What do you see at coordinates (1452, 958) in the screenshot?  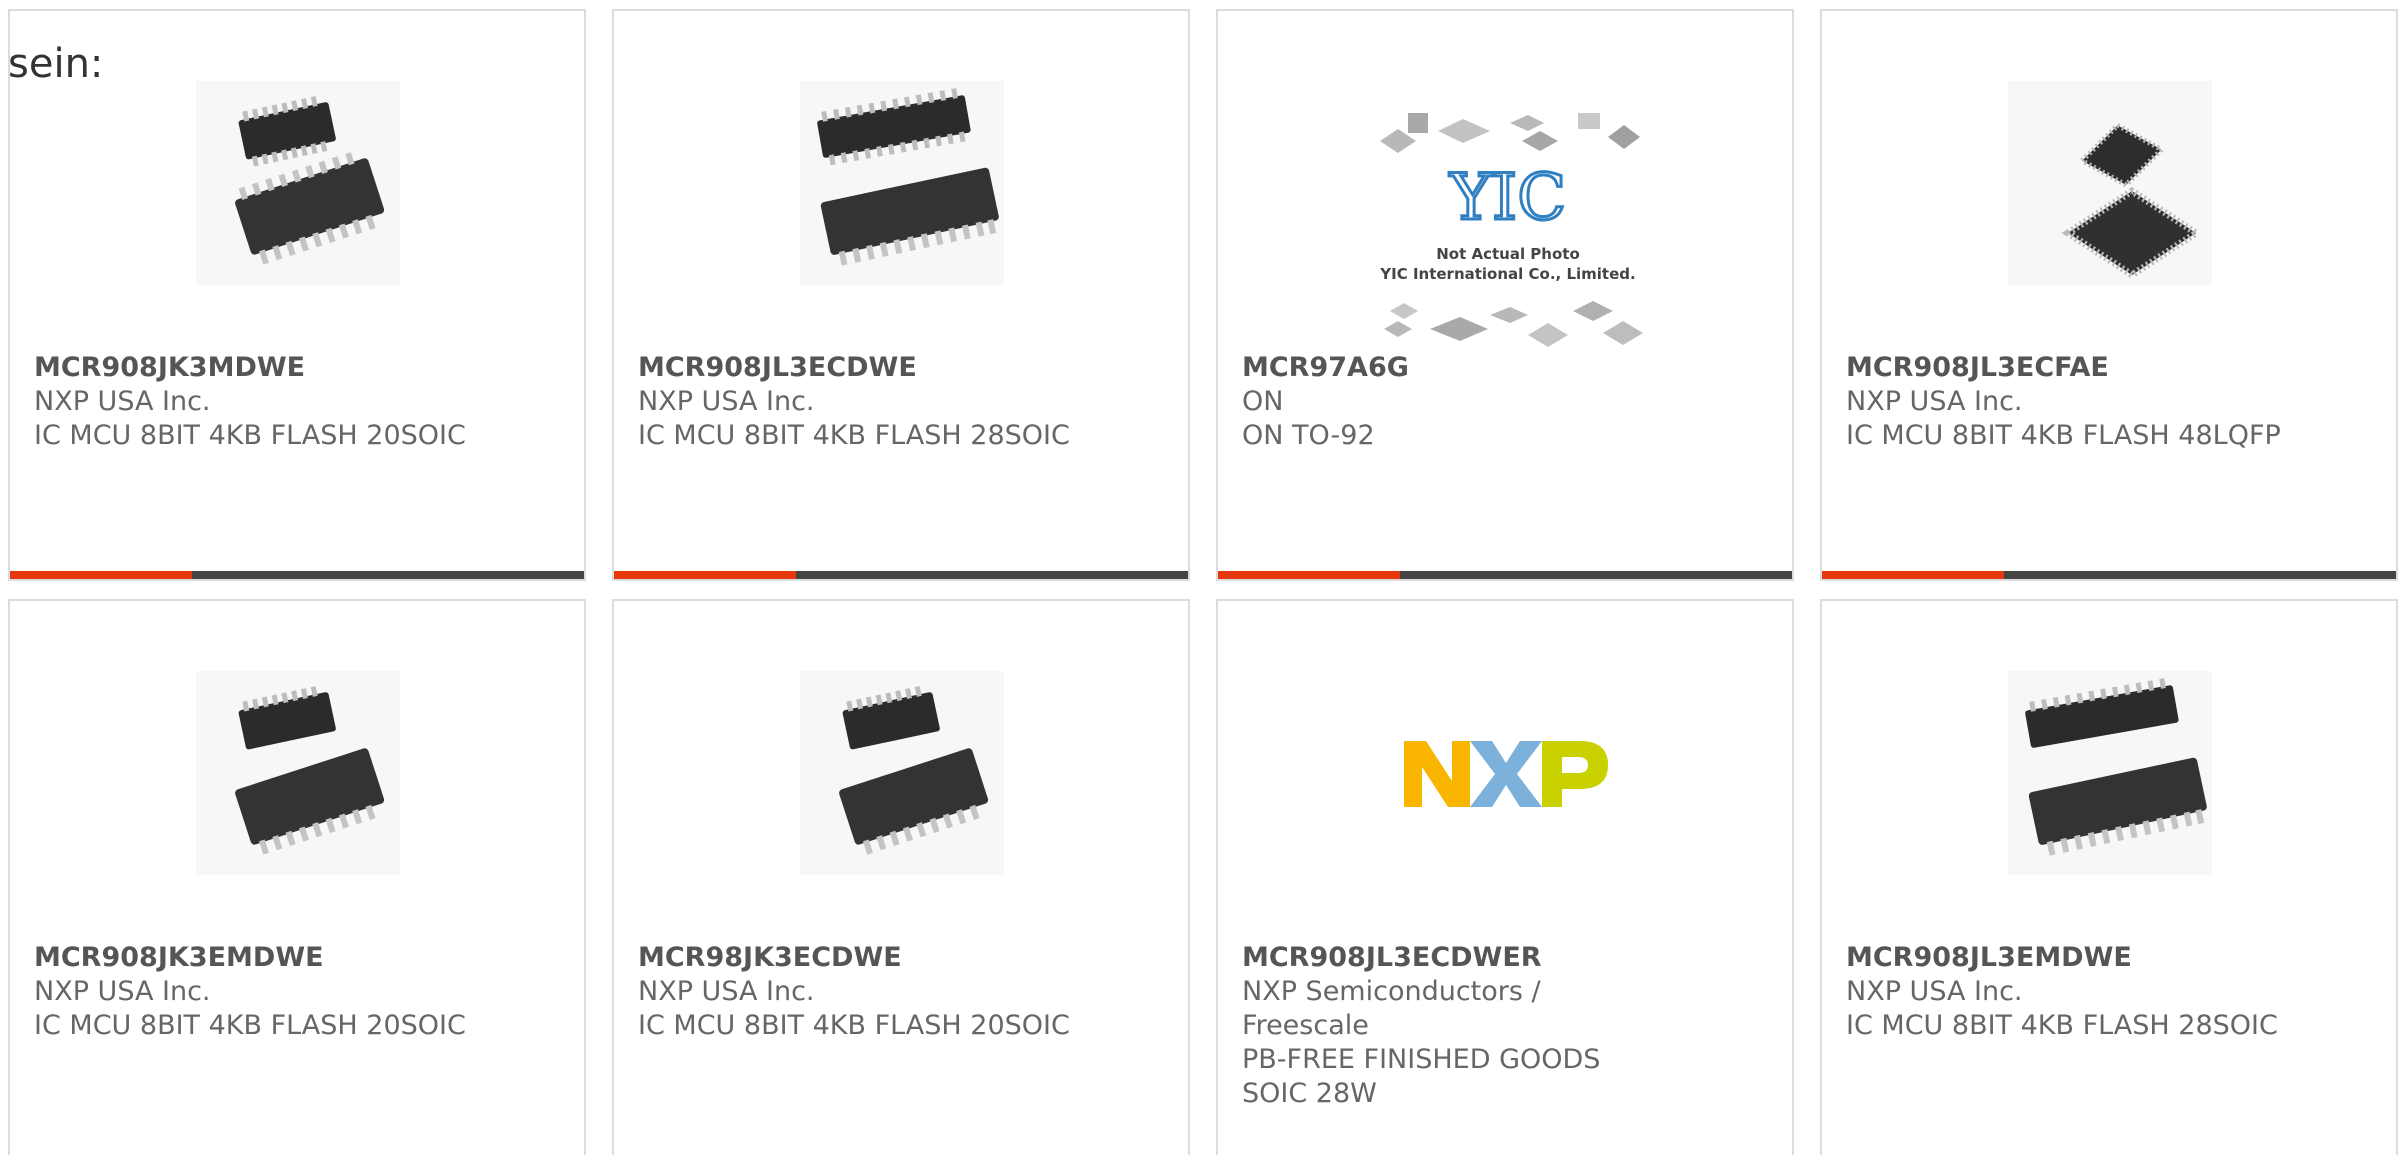 I see `part-number-link: MCR908JL3ECDWER` at bounding box center [1452, 958].